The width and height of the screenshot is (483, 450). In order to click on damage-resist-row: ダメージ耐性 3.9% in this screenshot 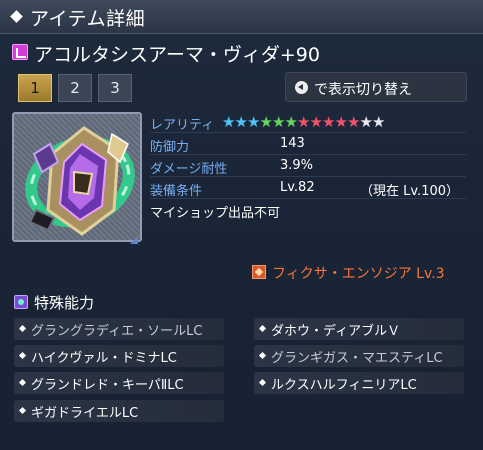, I will do `click(308, 166)`.